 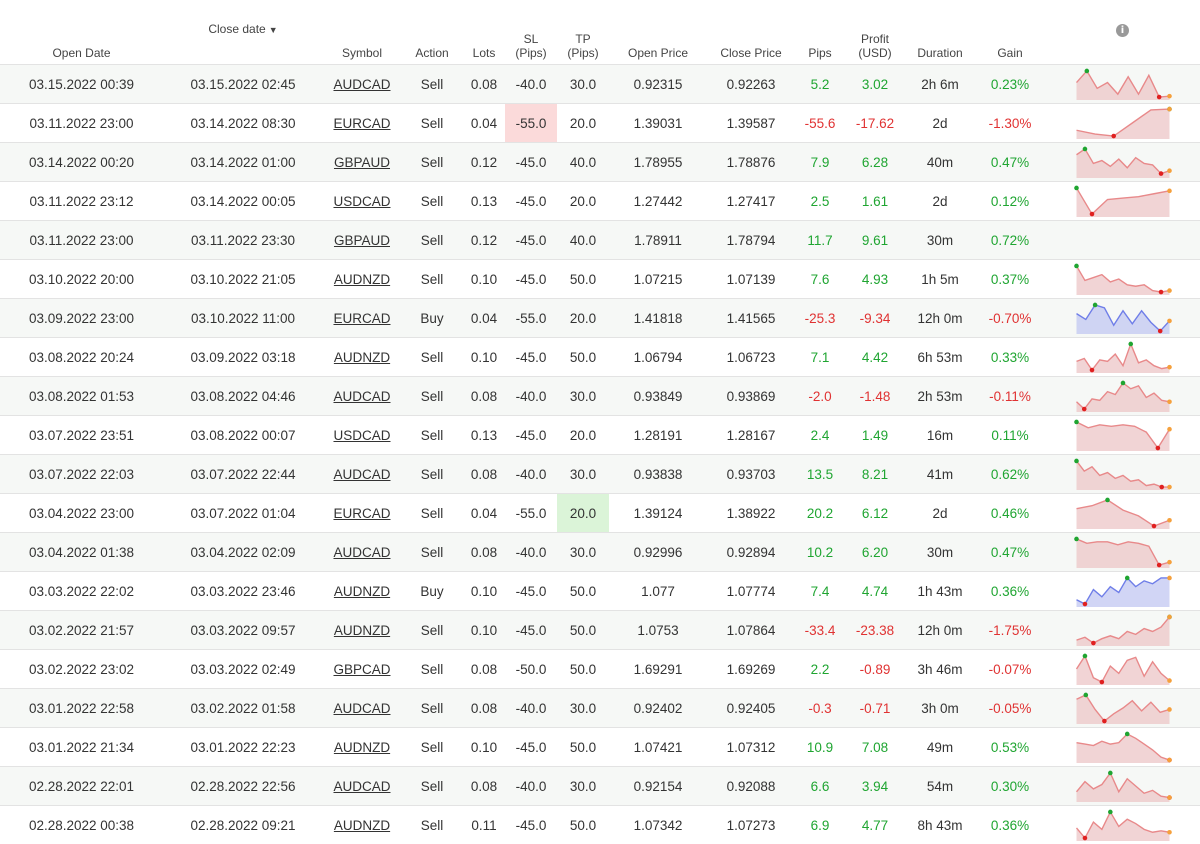 I want to click on col-duration: Duration, so click(x=940, y=32).